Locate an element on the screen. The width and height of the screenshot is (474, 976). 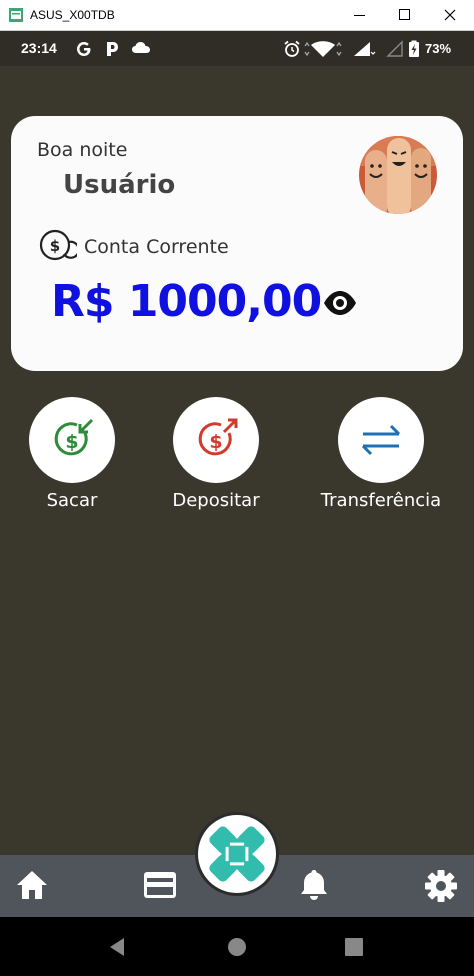
transfer-button is located at coordinates (381, 440).